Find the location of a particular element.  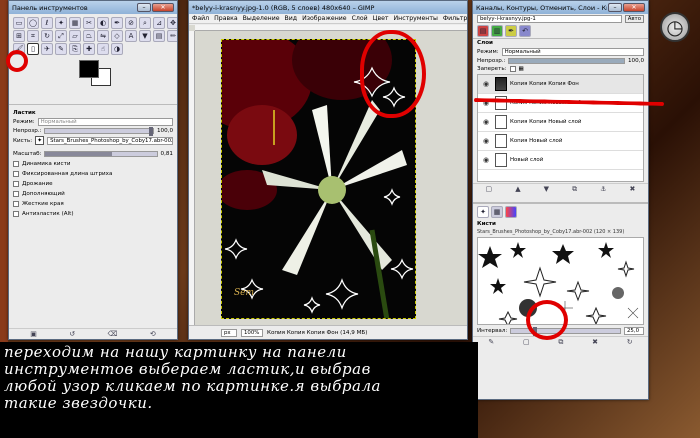

layers-close-icon: ✕ is located at coordinates (634, 7).